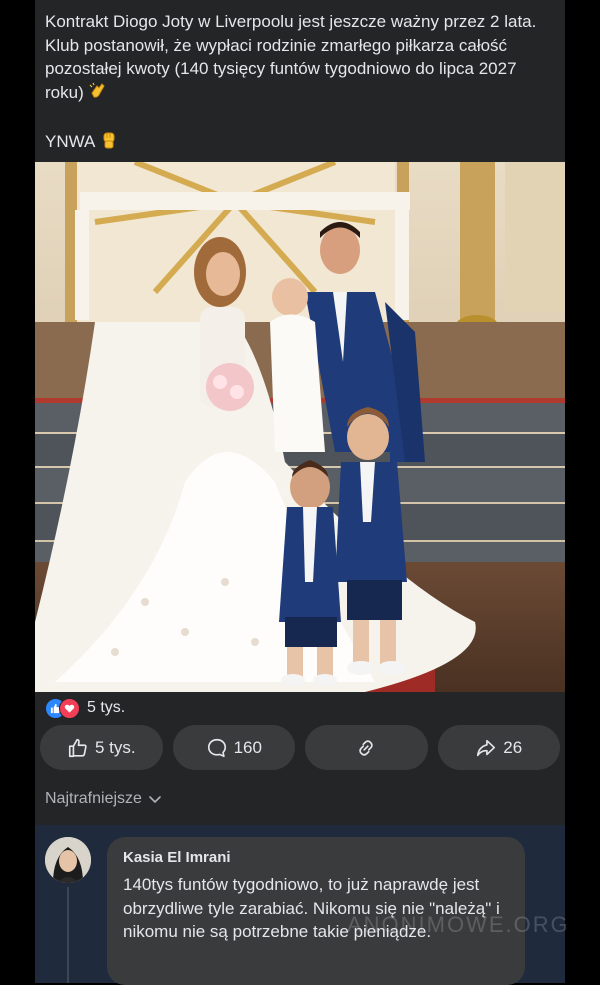 This screenshot has width=600, height=985. I want to click on love-icon, so click(69, 708).